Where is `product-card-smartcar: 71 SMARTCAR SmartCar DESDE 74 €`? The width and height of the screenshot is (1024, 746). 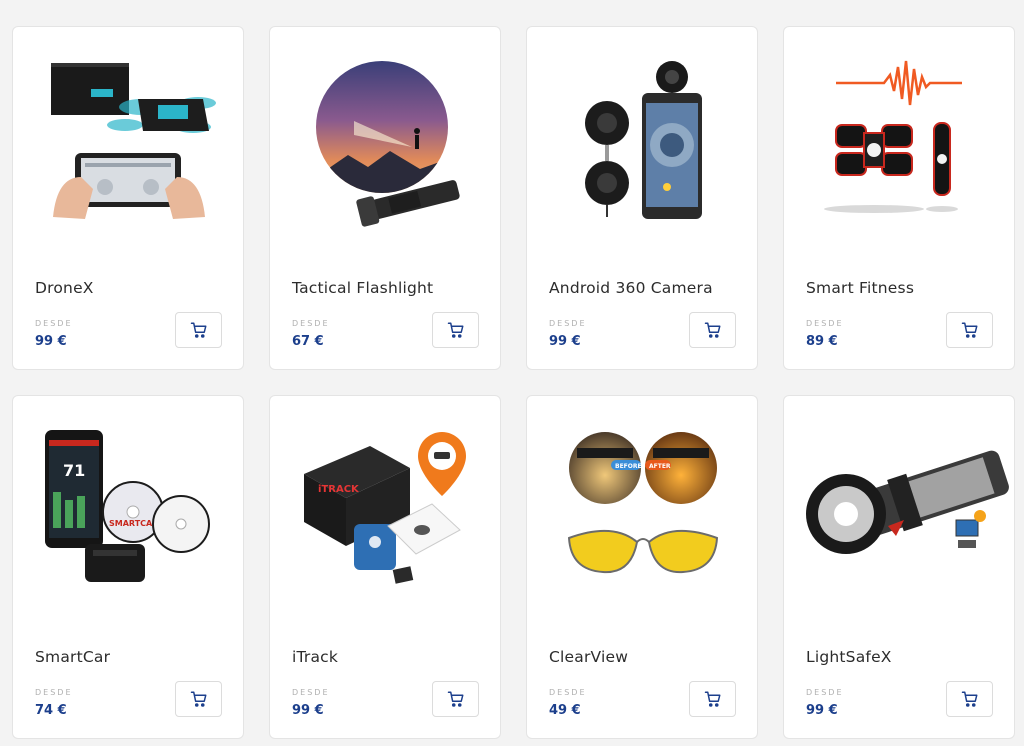 product-card-smartcar: 71 SMARTCAR SmartCar DESDE 74 € is located at coordinates (128, 567).